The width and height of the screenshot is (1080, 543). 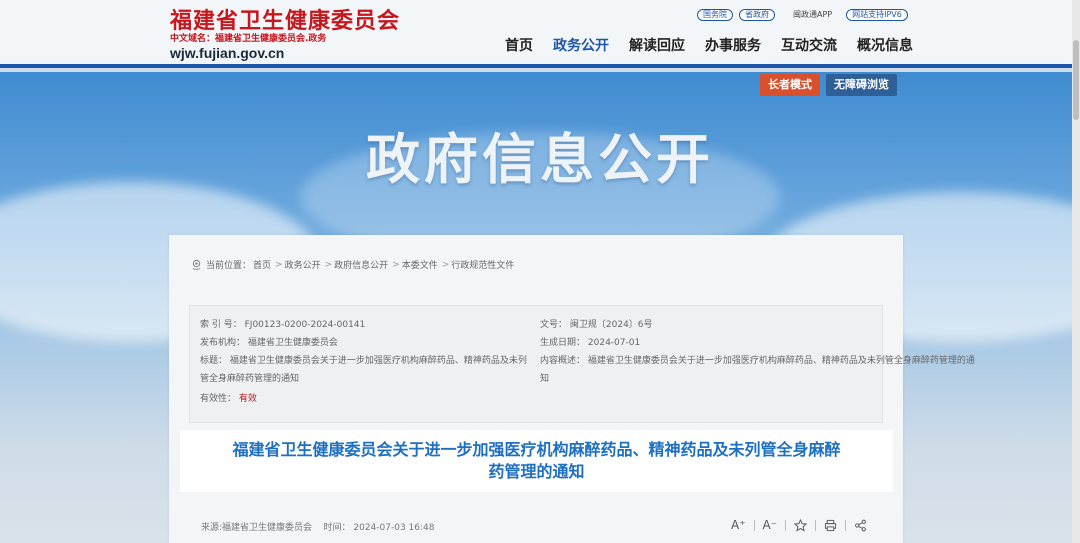 What do you see at coordinates (519, 46) in the screenshot?
I see `nav-home: 首页` at bounding box center [519, 46].